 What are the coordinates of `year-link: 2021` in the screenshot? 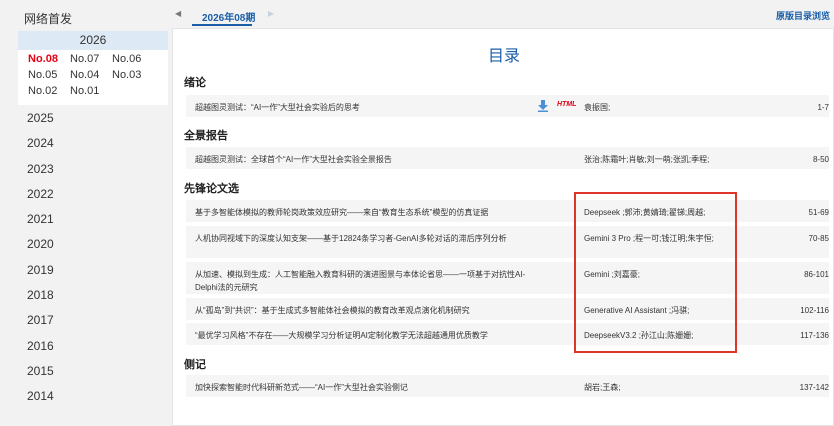 It's located at (40, 223).